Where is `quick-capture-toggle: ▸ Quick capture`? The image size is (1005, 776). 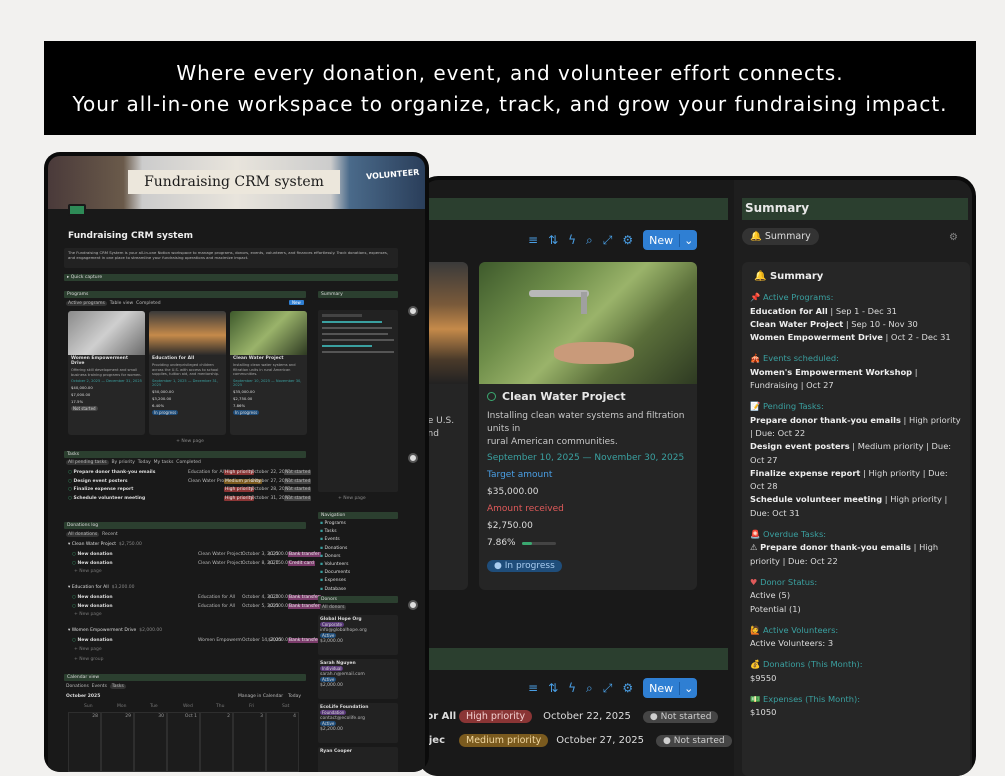 quick-capture-toggle: ▸ Quick capture is located at coordinates (231, 277).